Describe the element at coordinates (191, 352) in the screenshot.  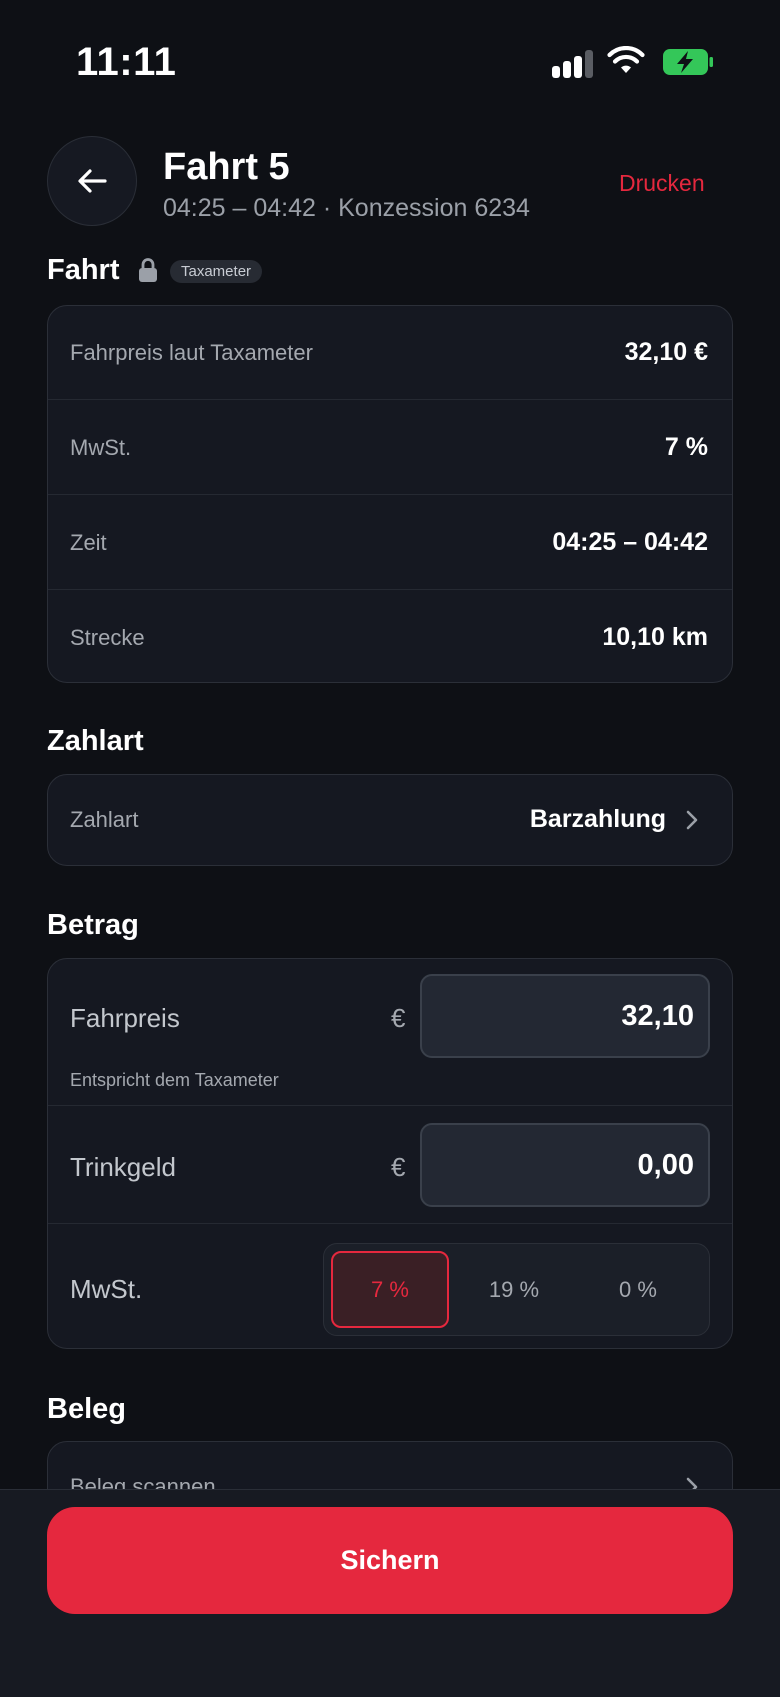
I see `ride-fare-label: Fahrpreis laut Taxameter` at that location.